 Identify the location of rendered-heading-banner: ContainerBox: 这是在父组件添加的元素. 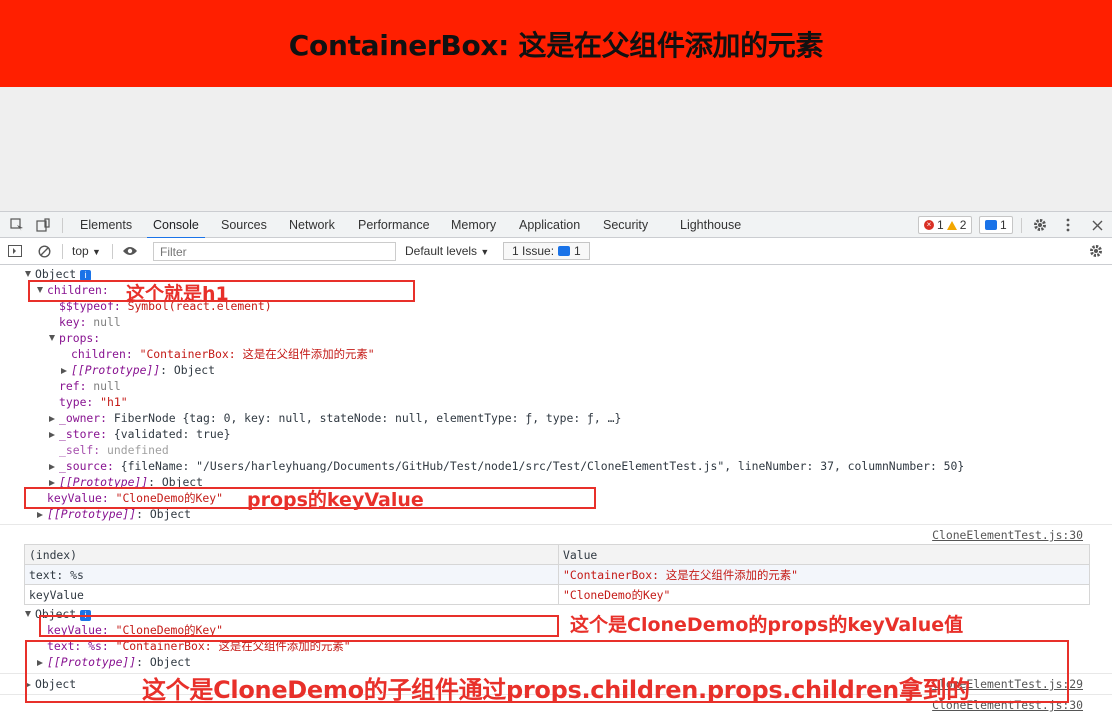
(556, 43).